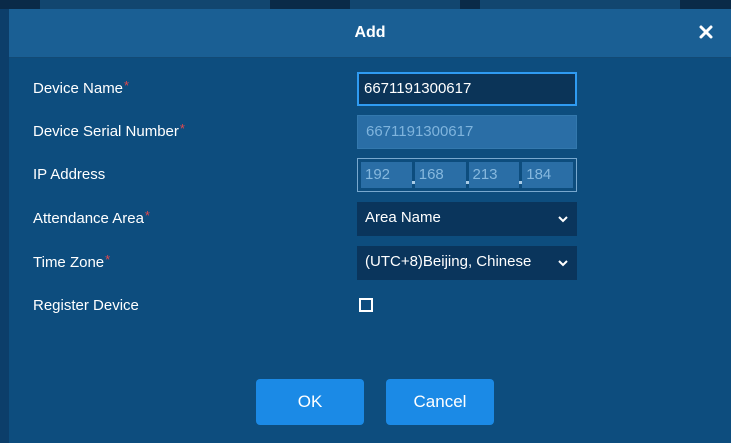 The width and height of the screenshot is (731, 443). I want to click on attendance-area-value: Area Name, so click(403, 217).